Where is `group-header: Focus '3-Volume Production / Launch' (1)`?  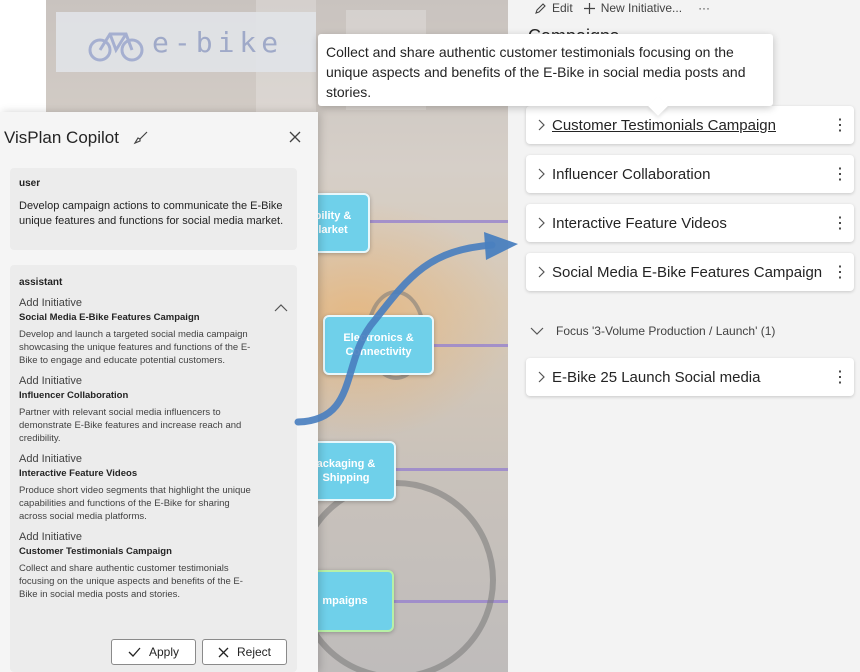
group-header: Focus '3-Volume Production / Launch' (1) is located at coordinates (652, 331).